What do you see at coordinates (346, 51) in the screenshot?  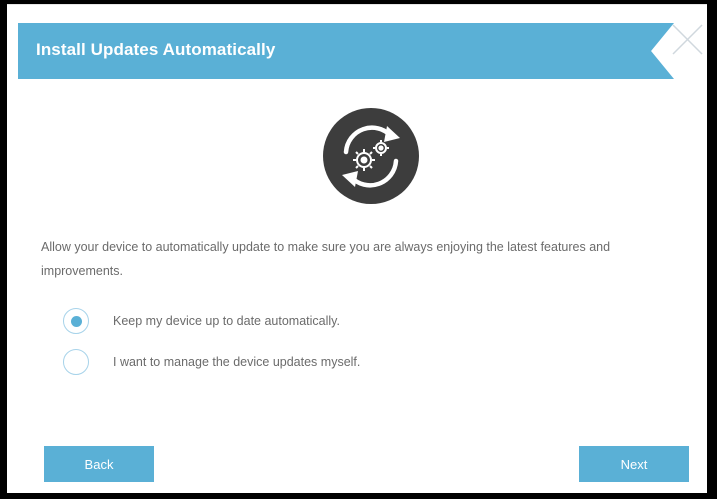 I see `header-banner: Install Updates Automatically` at bounding box center [346, 51].